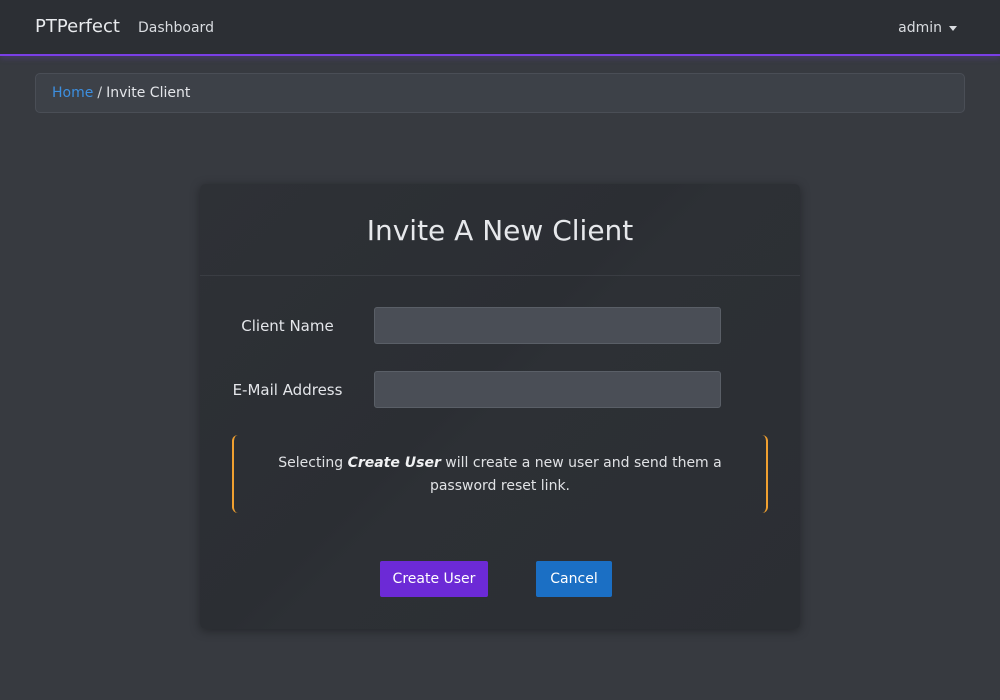 The height and width of the screenshot is (700, 1000). Describe the element at coordinates (148, 93) in the screenshot. I see `breadcrumb-current: Invite Client` at that location.